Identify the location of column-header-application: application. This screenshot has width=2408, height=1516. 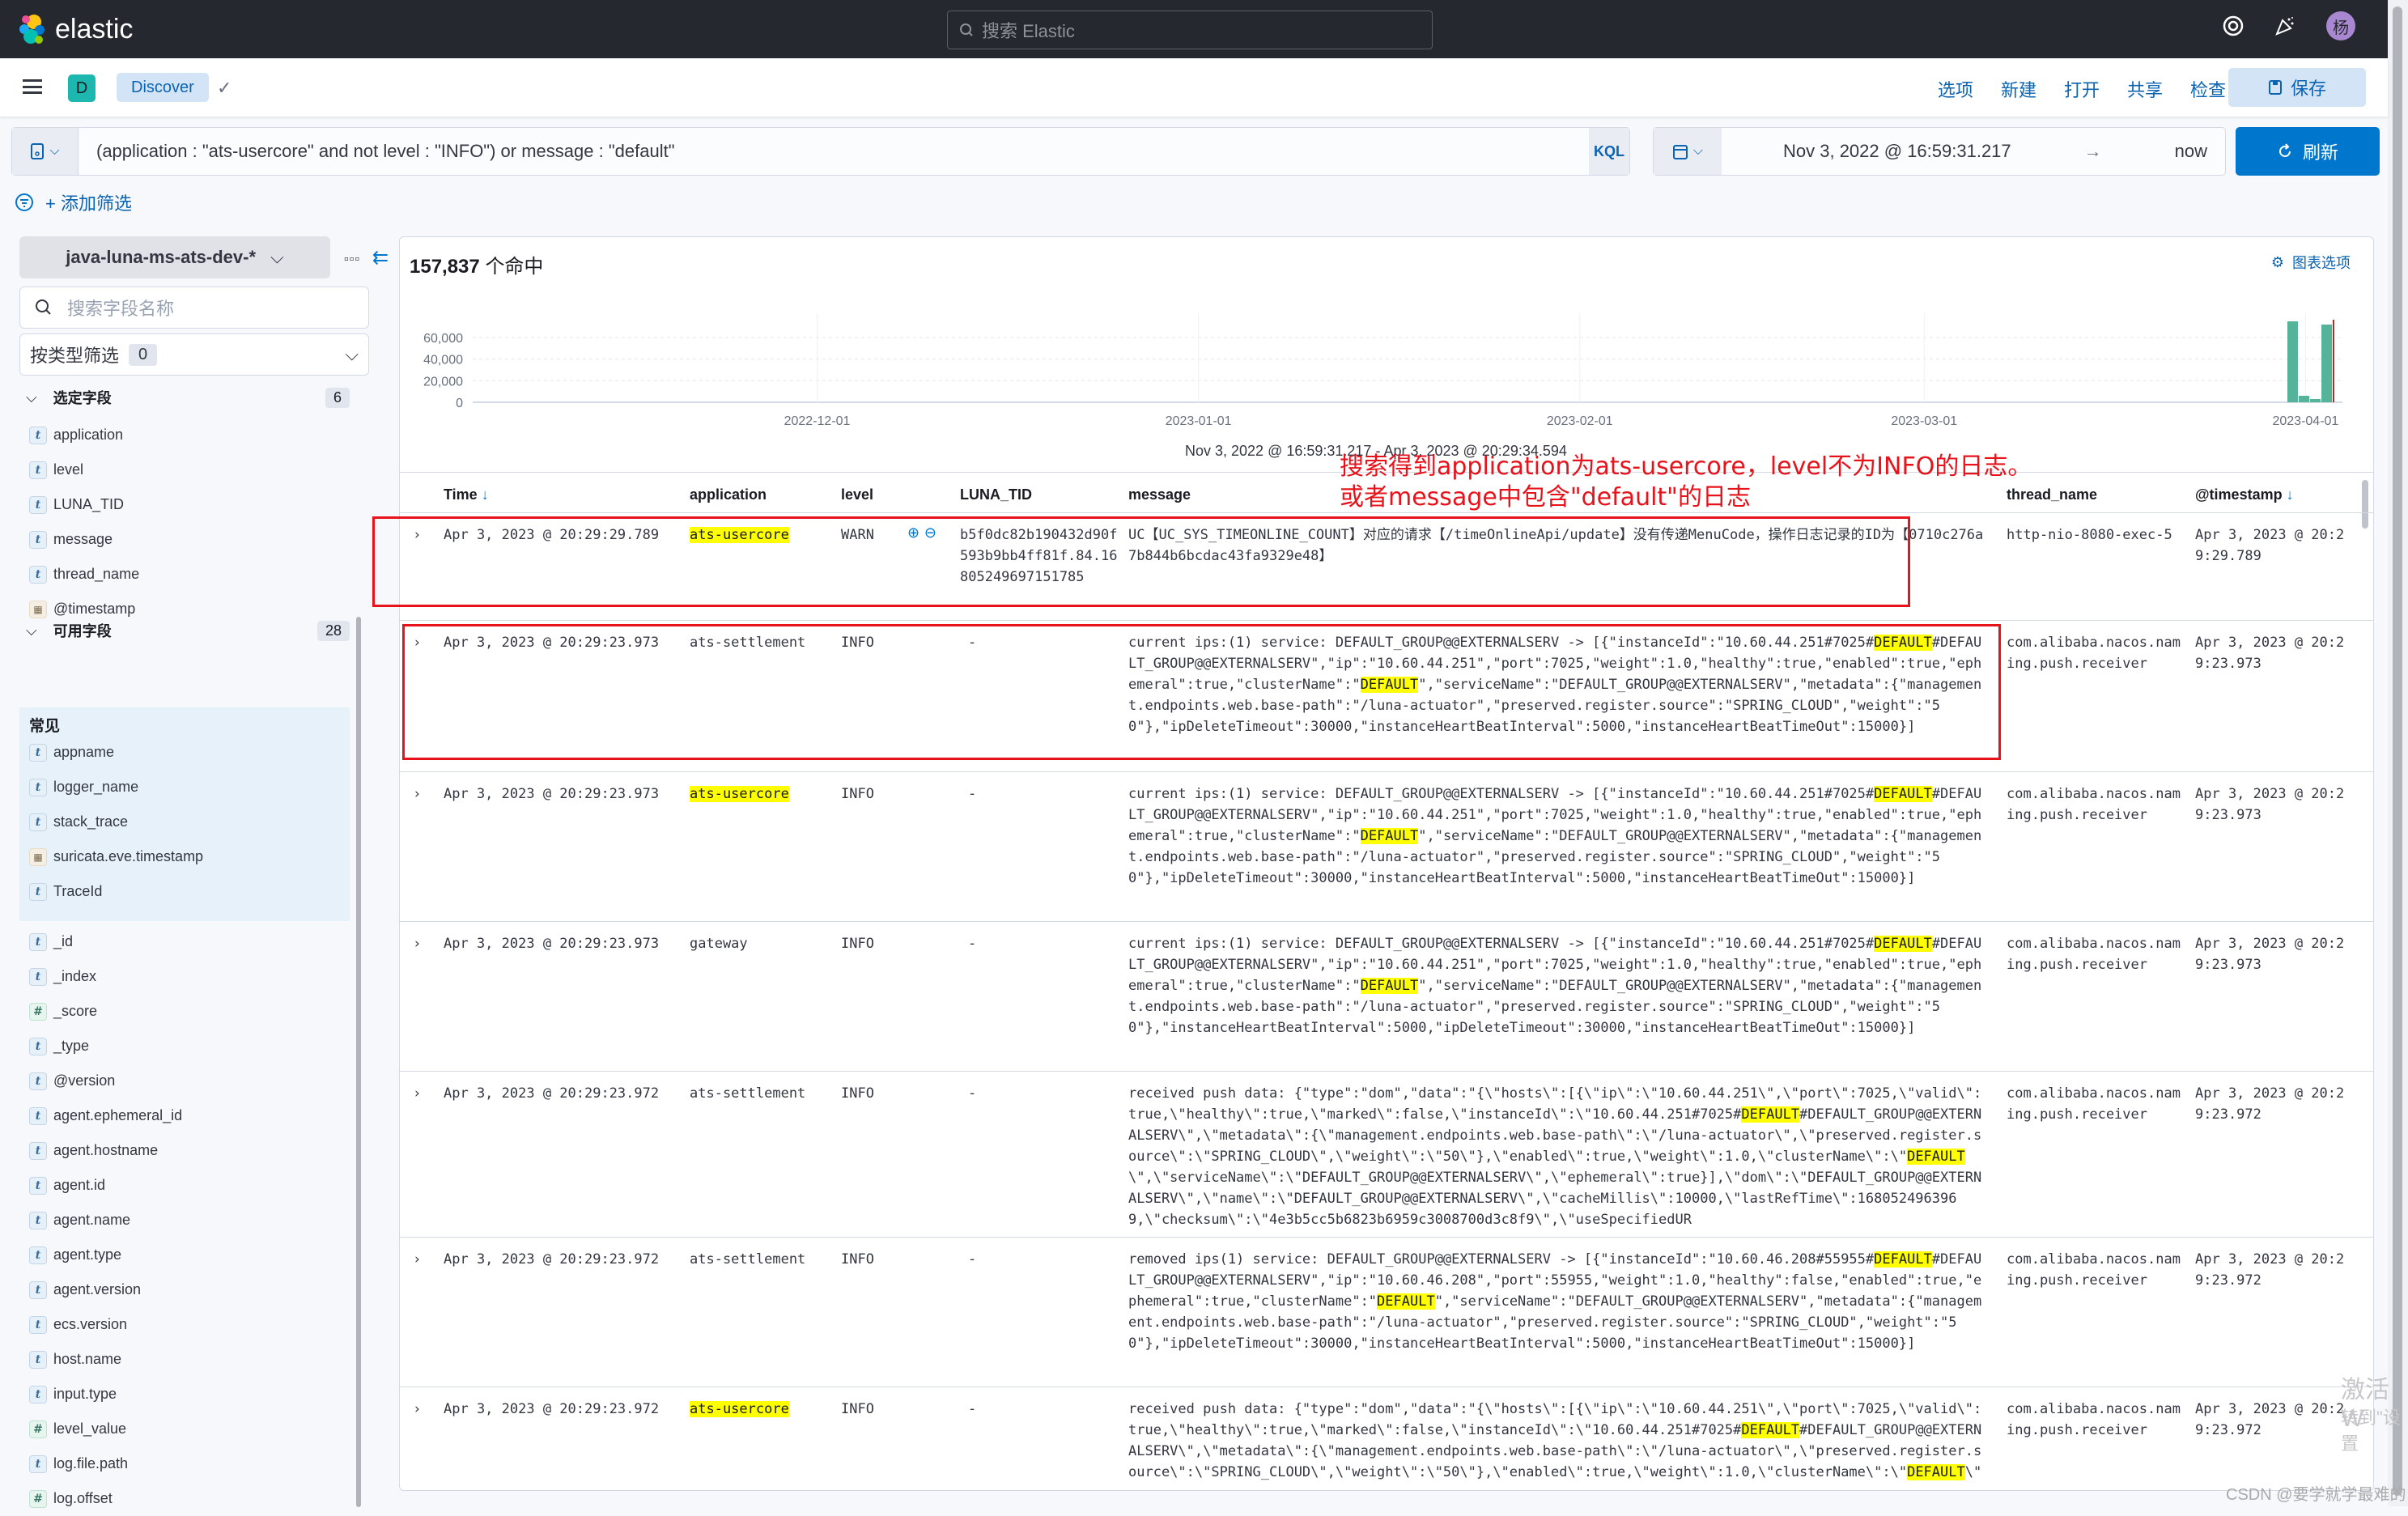
(729, 494).